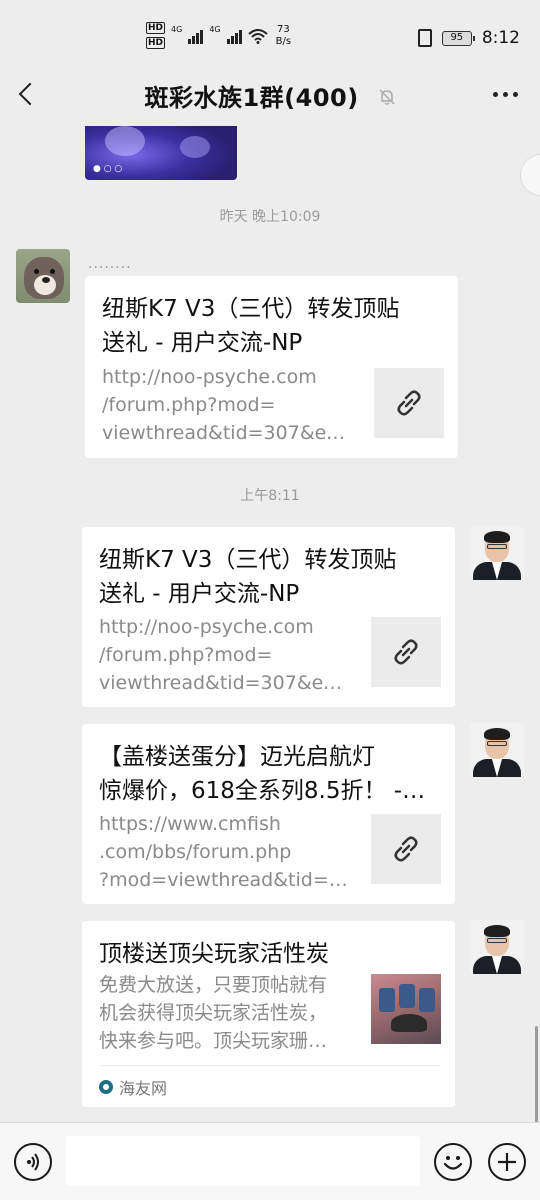 This screenshot has height=1200, width=540. I want to click on chat-title-wrap: 斑彩水族1群(400), so click(270, 95).